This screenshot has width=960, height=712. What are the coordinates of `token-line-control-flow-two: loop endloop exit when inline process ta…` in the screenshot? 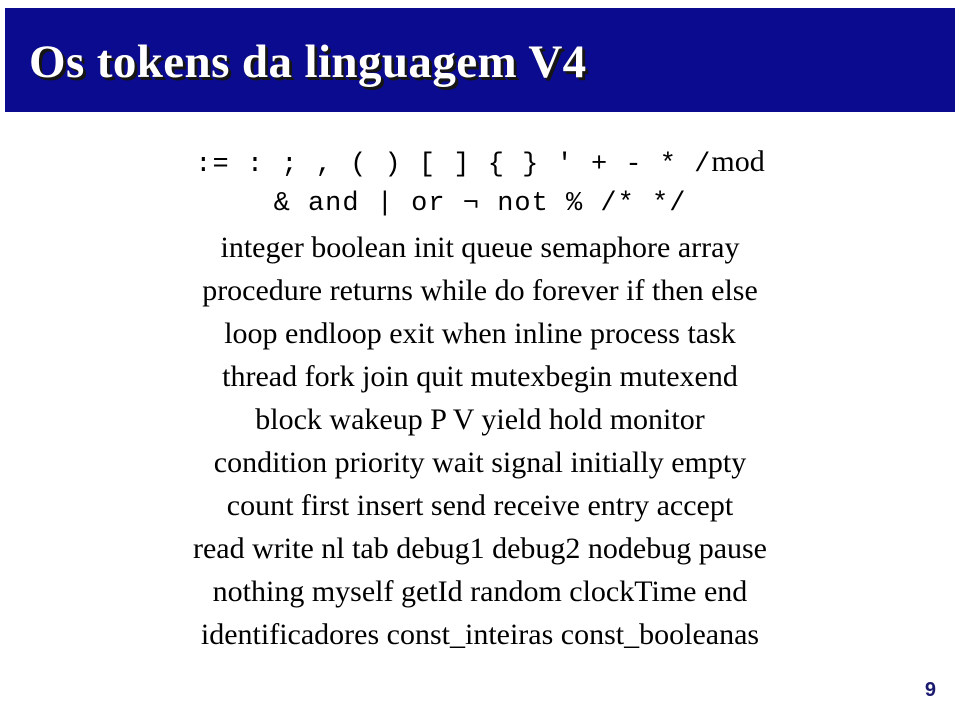 It's located at (480, 333).